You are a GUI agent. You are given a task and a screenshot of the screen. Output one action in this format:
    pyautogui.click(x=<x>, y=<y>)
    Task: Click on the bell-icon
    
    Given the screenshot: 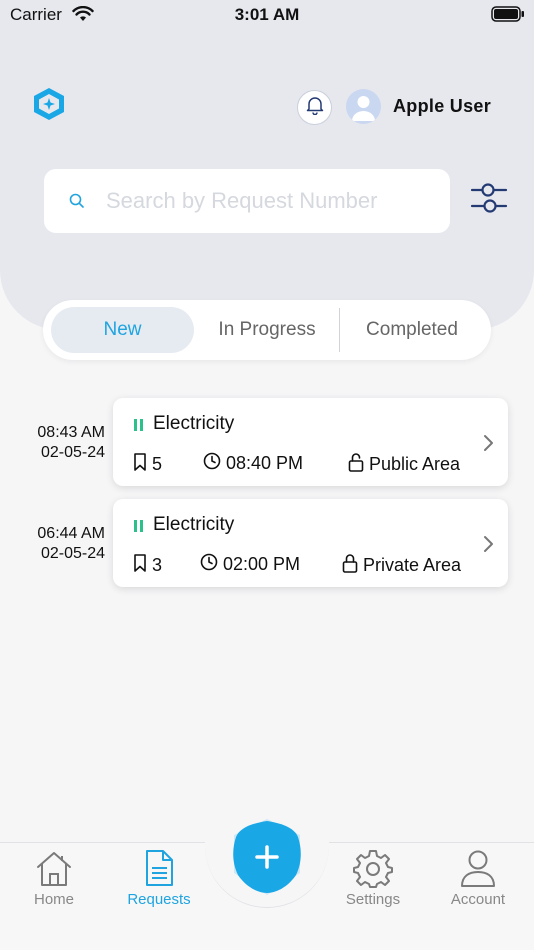 What is the action you would take?
    pyautogui.click(x=315, y=107)
    